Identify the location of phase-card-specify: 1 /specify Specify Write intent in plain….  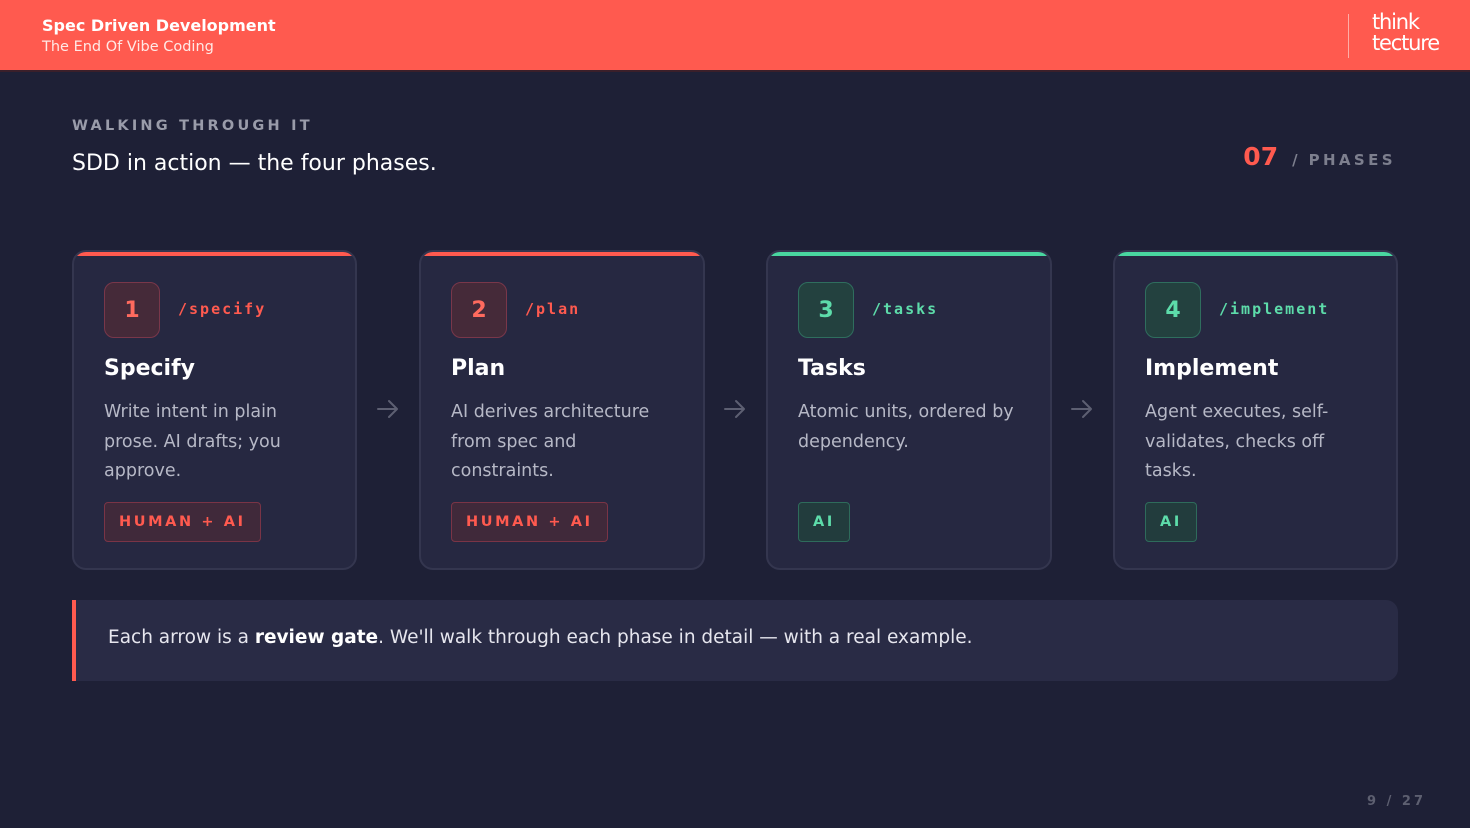
(214, 410).